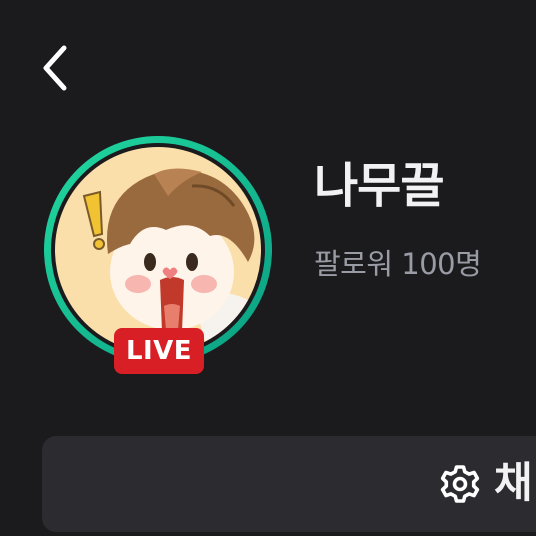  Describe the element at coordinates (55, 68) in the screenshot. I see `chevron-left-icon` at that location.